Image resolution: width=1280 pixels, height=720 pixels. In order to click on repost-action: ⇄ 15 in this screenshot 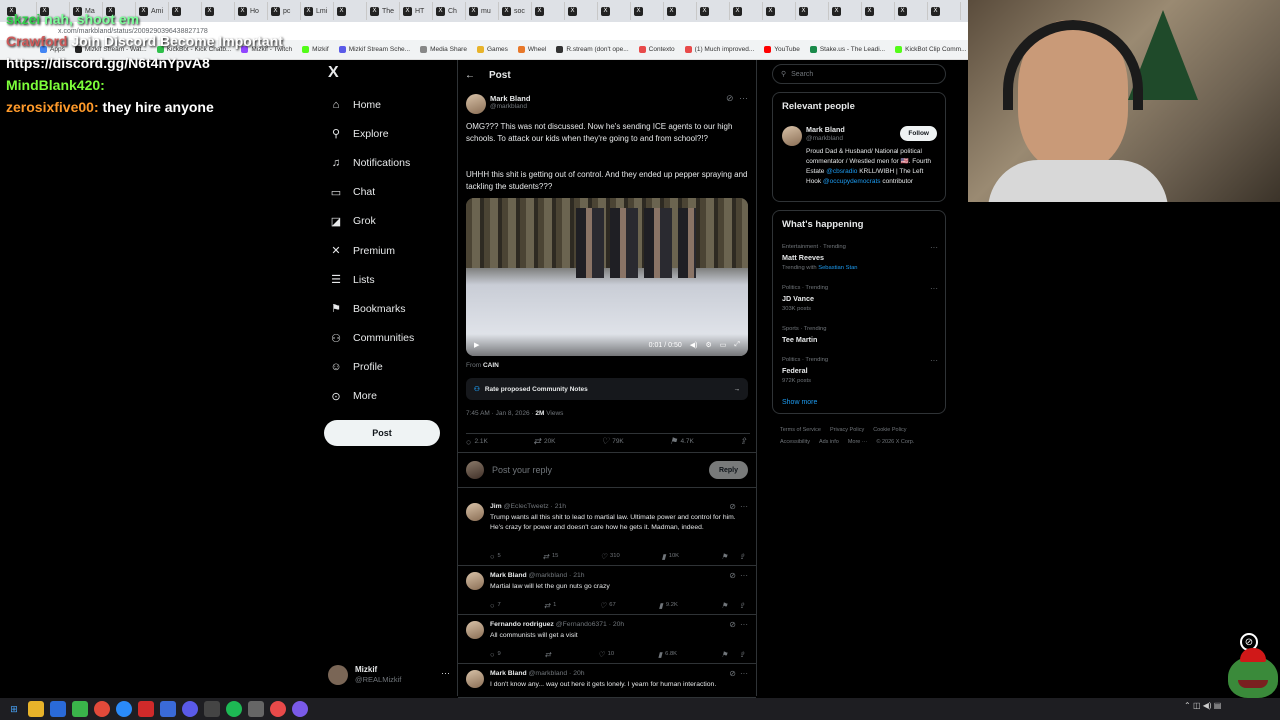, I will do `click(551, 556)`.